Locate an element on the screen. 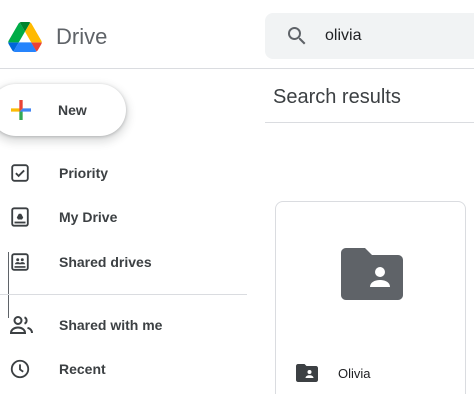  sidebar-item-label: My Drive is located at coordinates (88, 217).